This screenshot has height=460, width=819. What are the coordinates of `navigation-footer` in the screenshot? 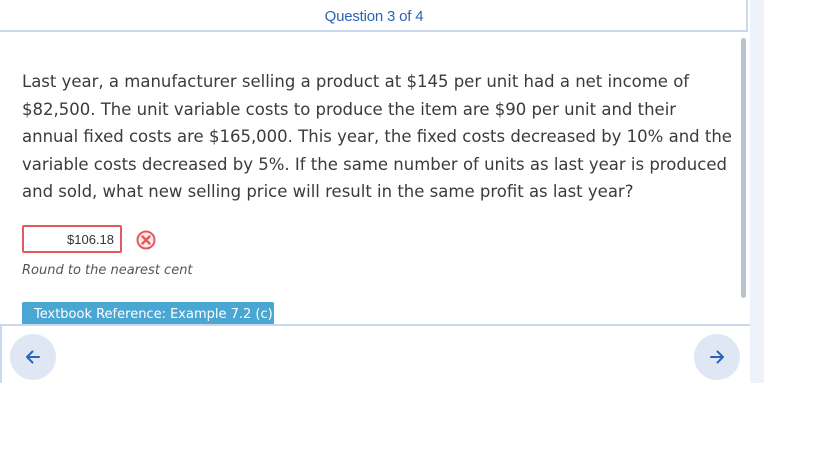 It's located at (375, 353).